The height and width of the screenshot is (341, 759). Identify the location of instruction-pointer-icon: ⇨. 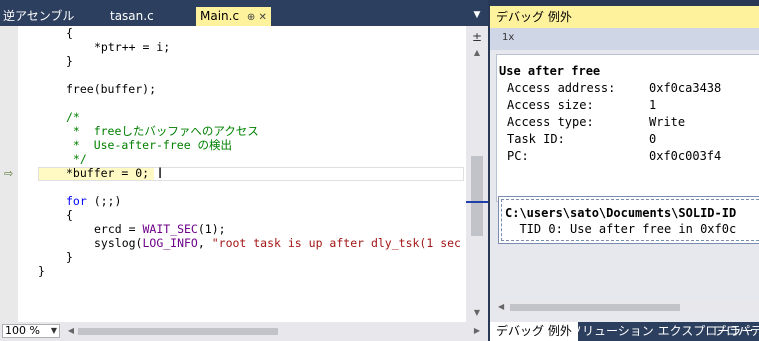
(9, 173).